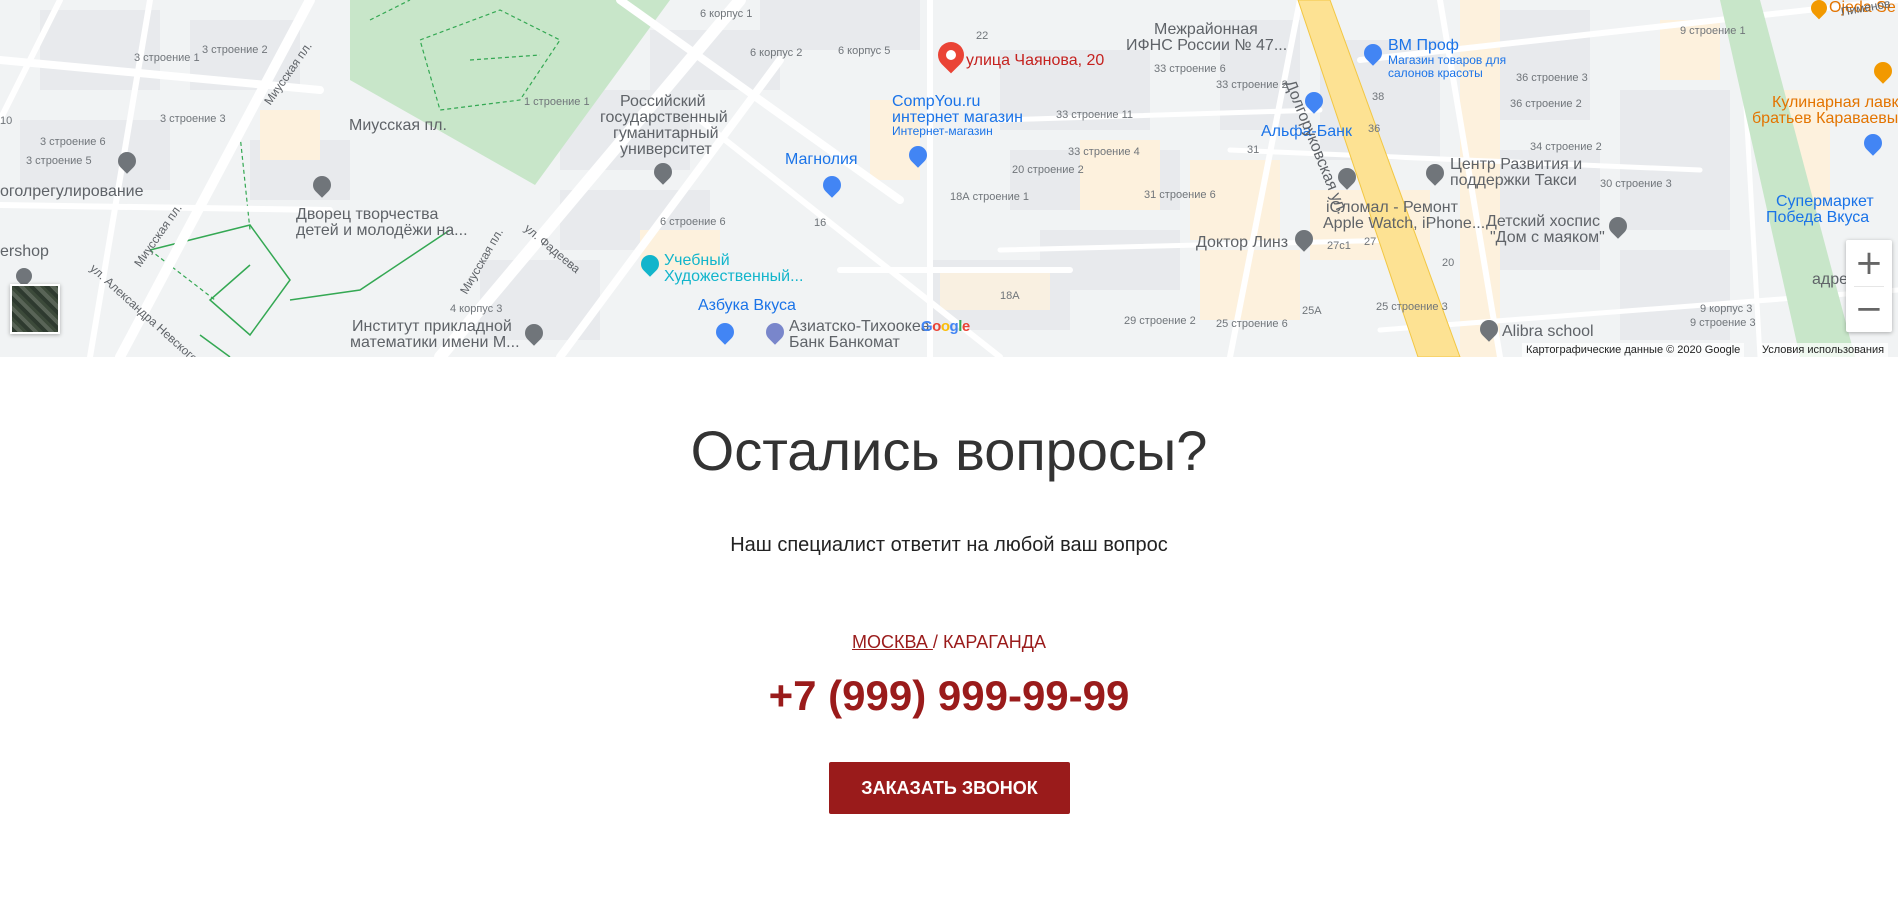 Image resolution: width=1898 pixels, height=903 pixels. I want to click on building-number: 16, so click(820, 223).